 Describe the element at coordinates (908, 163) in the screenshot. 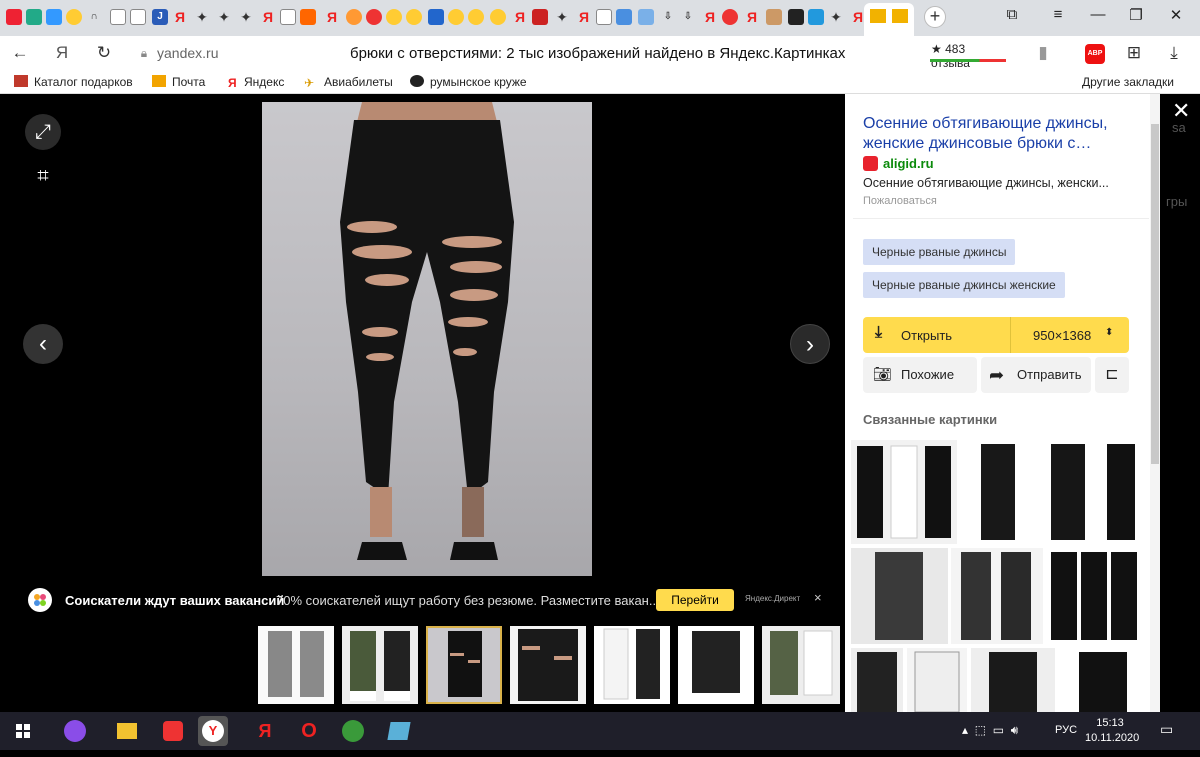

I see `source-site-link: aligid.ru` at that location.